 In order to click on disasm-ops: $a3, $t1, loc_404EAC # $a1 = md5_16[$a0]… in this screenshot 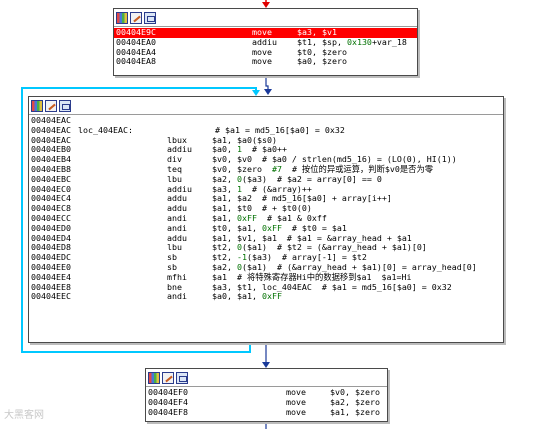, I will do `click(332, 286)`.